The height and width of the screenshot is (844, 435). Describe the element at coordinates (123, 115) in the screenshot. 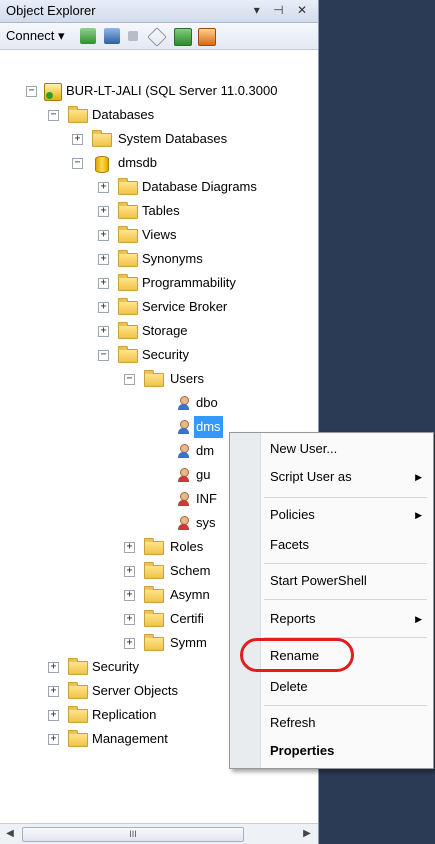

I see `tree-label: Databases` at that location.